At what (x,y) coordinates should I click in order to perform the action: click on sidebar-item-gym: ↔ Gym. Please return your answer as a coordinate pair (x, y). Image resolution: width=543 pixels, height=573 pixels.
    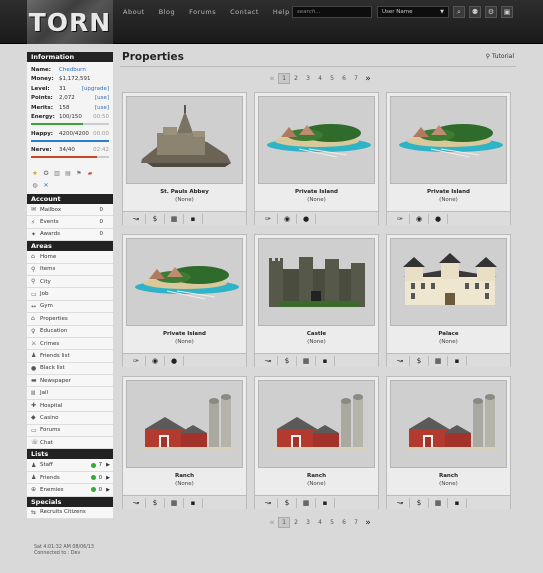
    Looking at the image, I should click on (70, 307).